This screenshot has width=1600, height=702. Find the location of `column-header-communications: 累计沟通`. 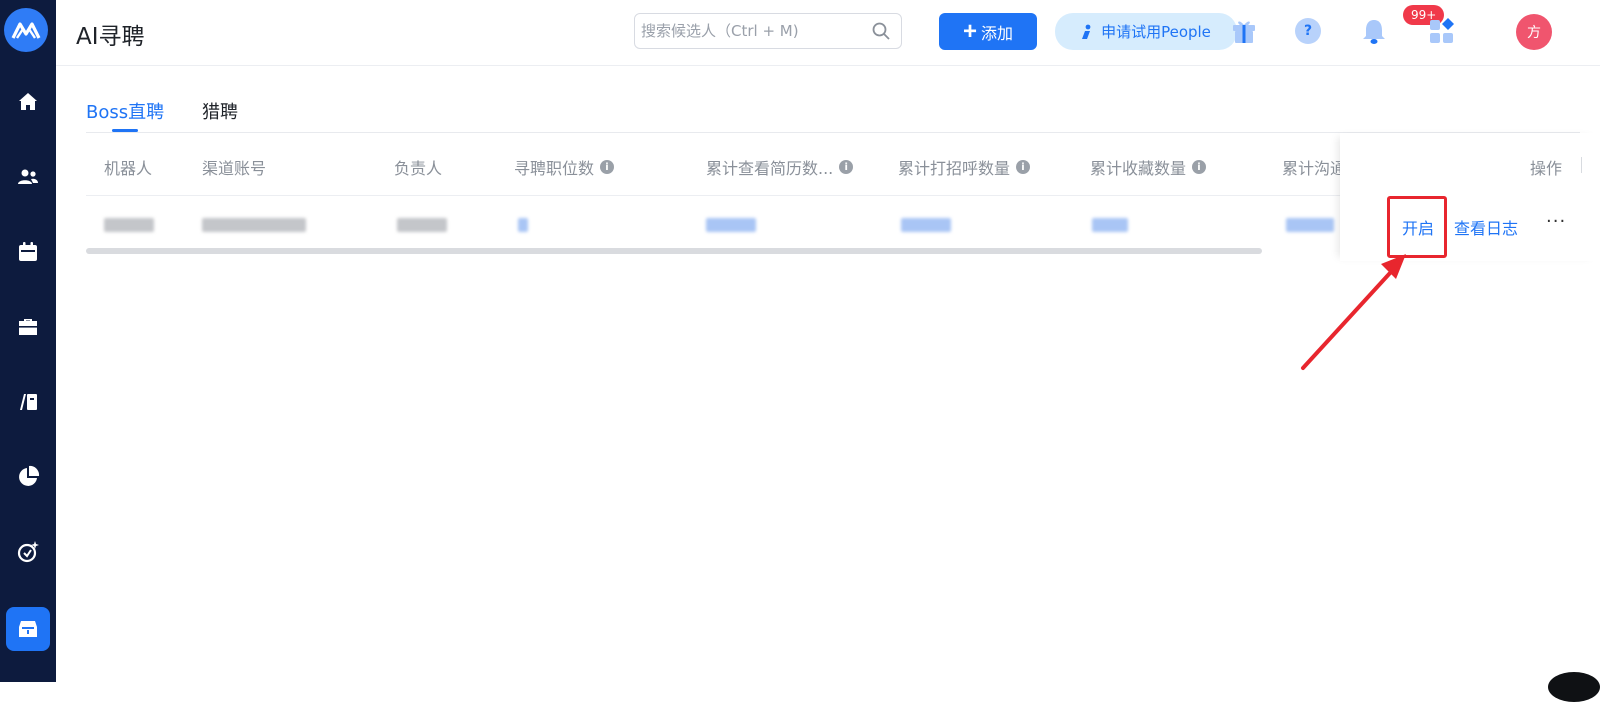

column-header-communications: 累计沟通 is located at coordinates (1314, 168).